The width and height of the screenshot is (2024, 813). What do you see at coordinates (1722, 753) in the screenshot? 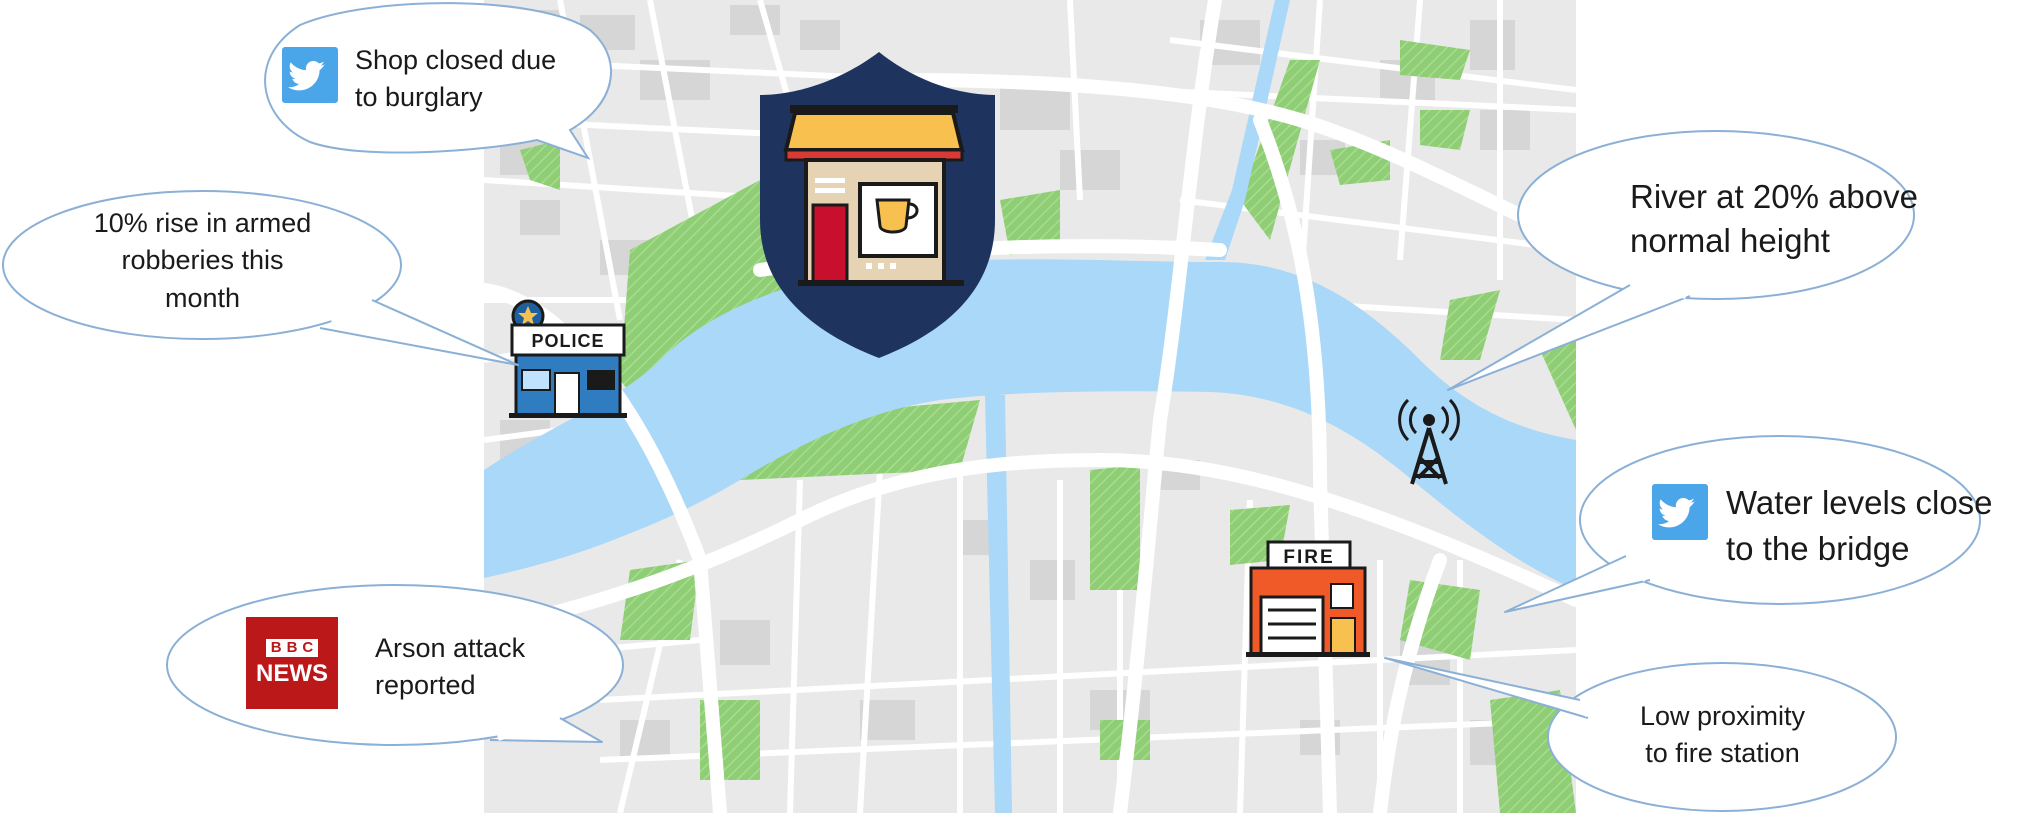
I see `callout-fire-proximity-line2: to fire station` at bounding box center [1722, 753].